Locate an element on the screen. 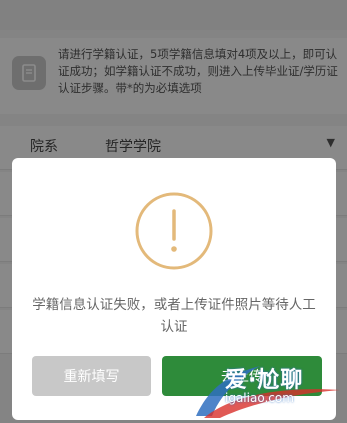 The width and height of the screenshot is (347, 423). watermark-title: 爱·尬聊 is located at coordinates (264, 380).